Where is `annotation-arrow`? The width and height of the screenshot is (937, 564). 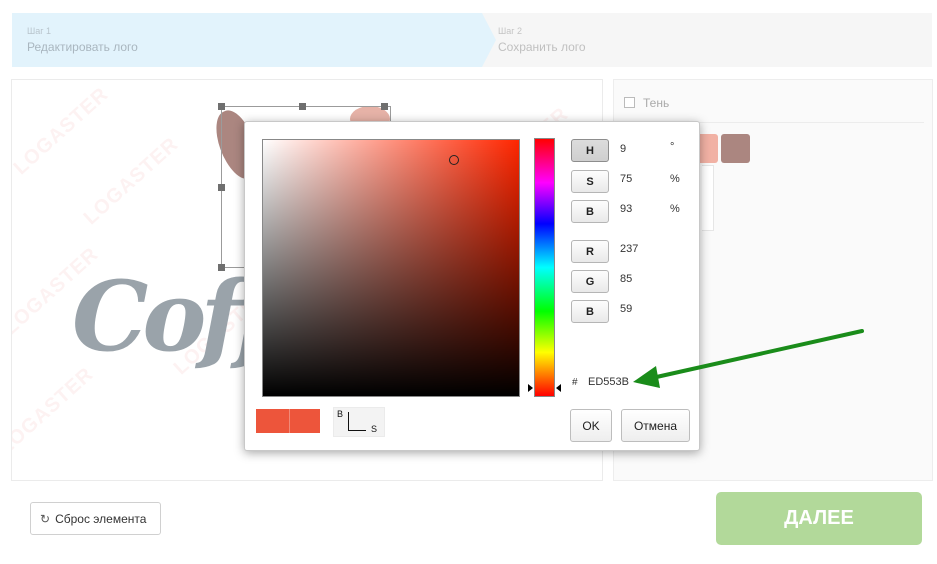 annotation-arrow is located at coordinates (748, 358).